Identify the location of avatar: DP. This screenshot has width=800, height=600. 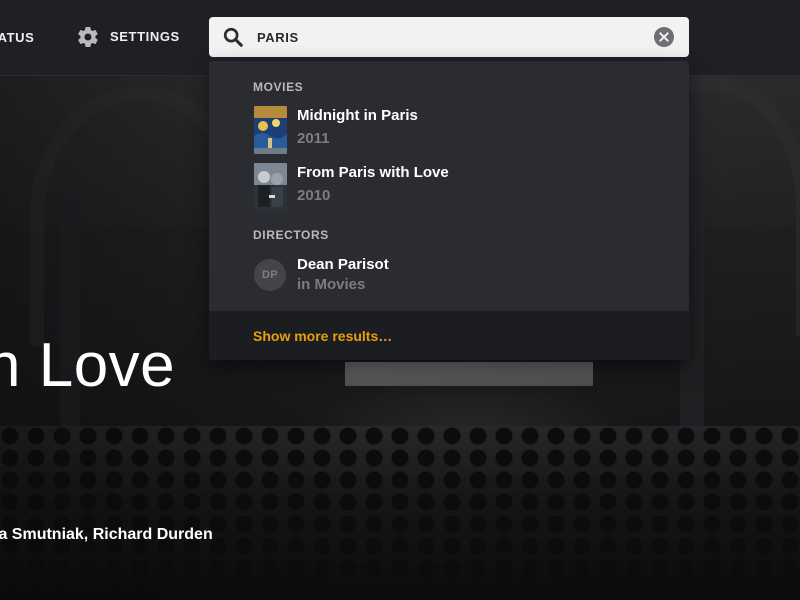
(270, 275).